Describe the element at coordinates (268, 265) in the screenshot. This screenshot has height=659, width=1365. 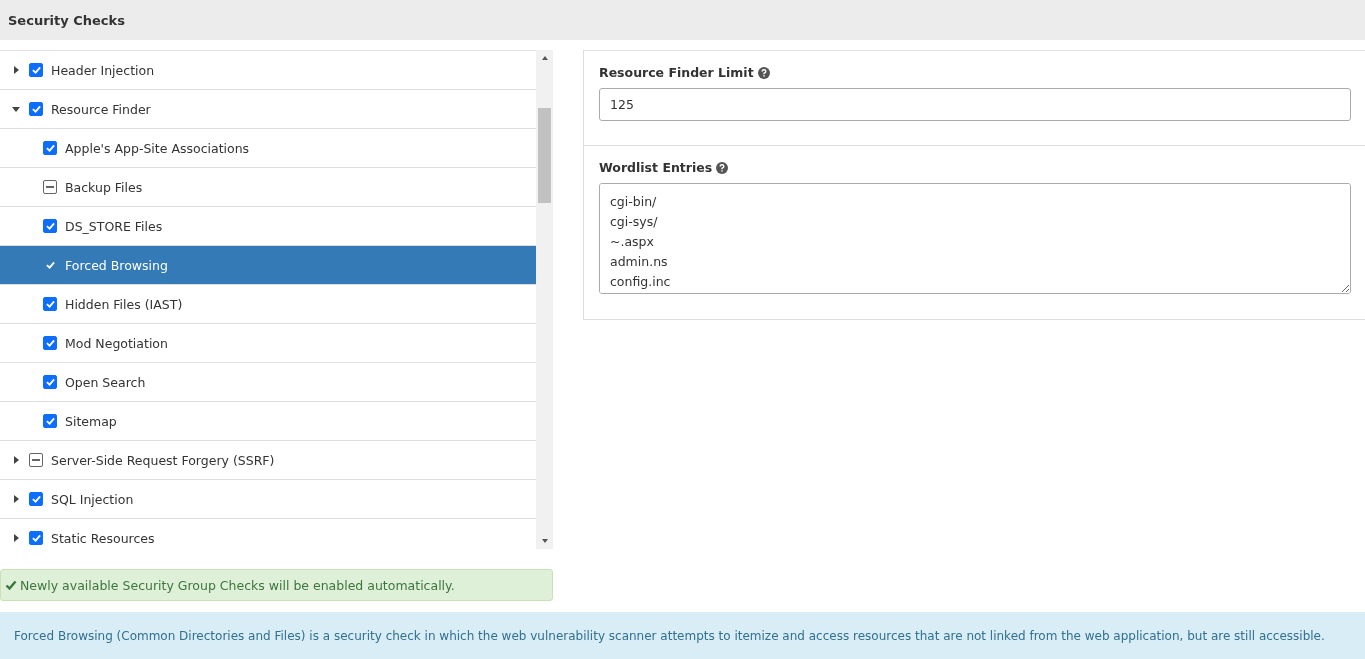
I see `check-row: Forced Browsing` at that location.